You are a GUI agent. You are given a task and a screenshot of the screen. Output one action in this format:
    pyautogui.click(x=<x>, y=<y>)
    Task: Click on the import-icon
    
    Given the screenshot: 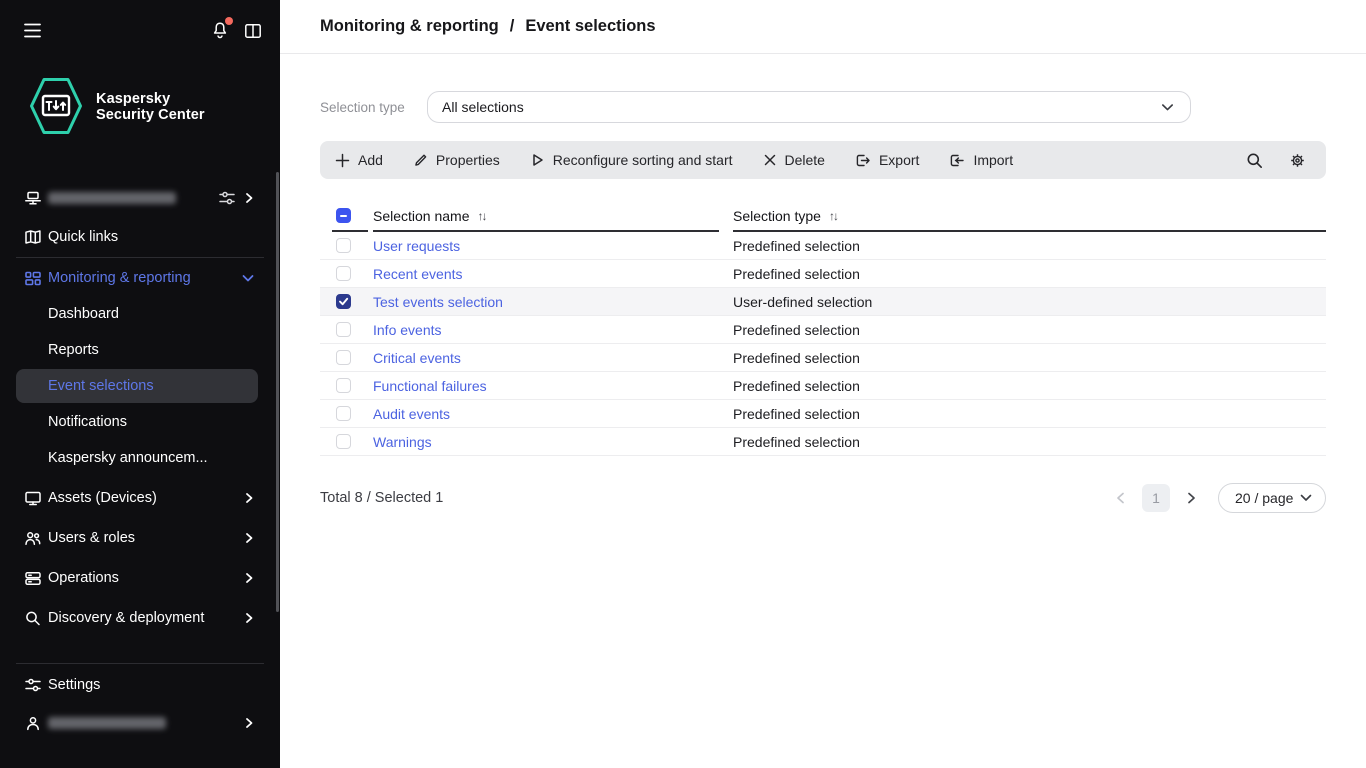 What is the action you would take?
    pyautogui.click(x=958, y=160)
    